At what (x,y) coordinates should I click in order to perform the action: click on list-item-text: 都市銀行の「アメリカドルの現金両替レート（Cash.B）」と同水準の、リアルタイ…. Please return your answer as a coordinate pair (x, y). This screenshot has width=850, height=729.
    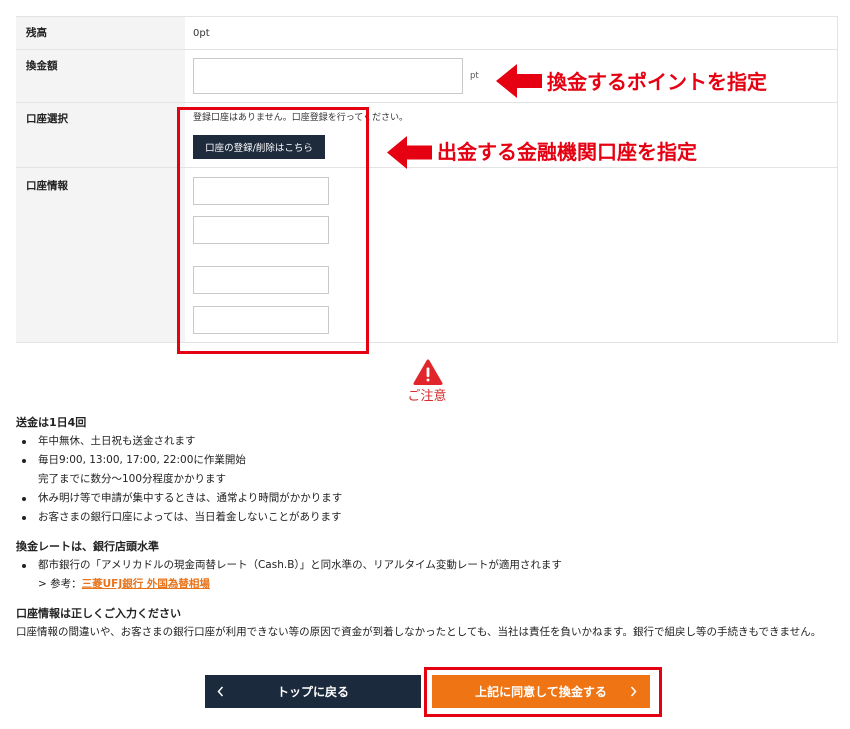
    Looking at the image, I should click on (300, 565).